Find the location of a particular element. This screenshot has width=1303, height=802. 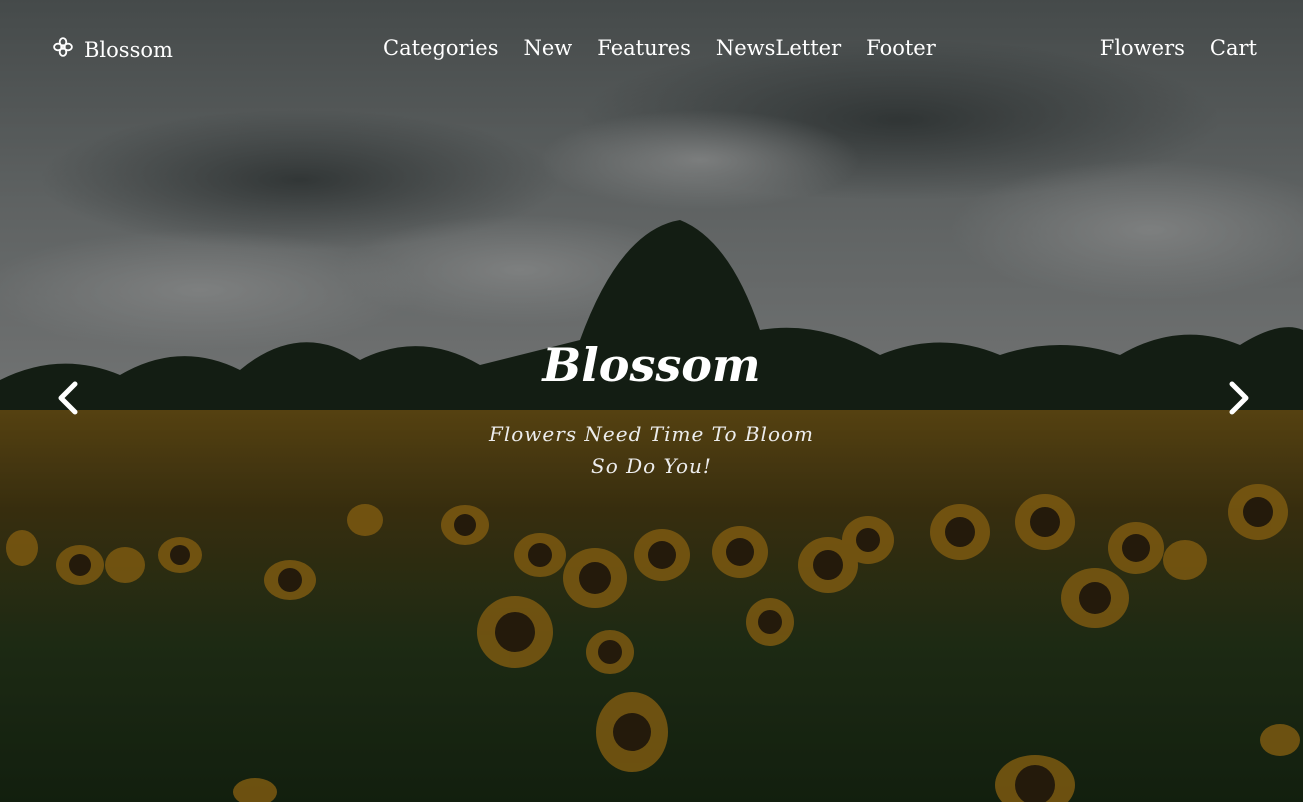

brand-name: Blossom is located at coordinates (128, 49).